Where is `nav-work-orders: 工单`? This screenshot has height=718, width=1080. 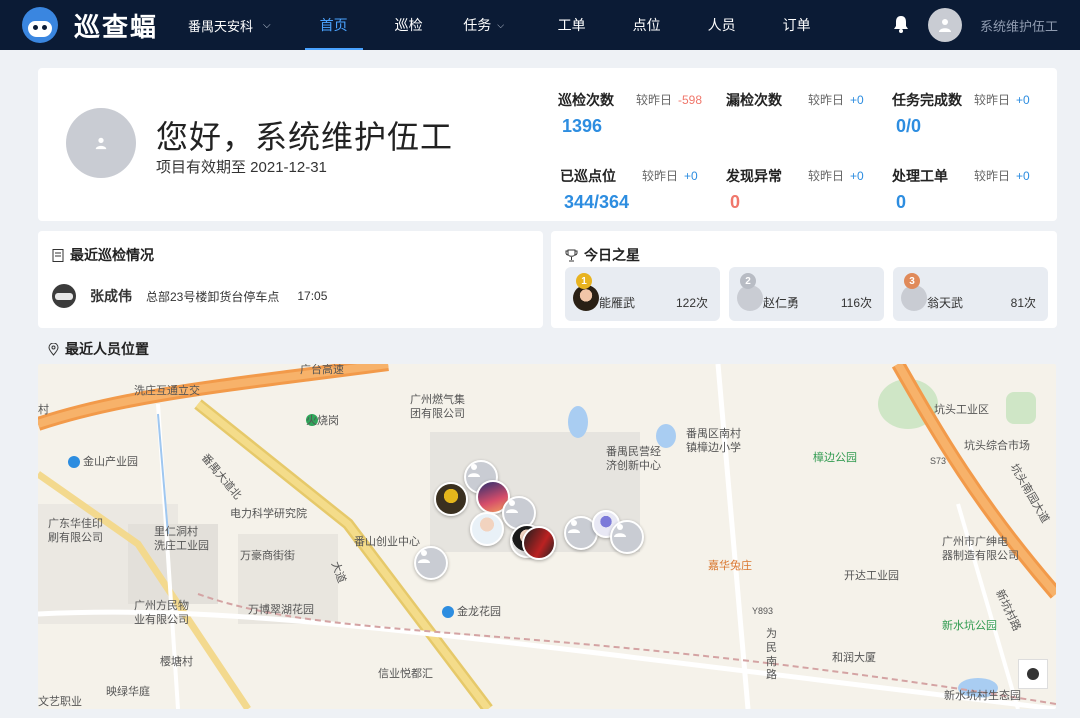 nav-work-orders: 工单 is located at coordinates (572, 25).